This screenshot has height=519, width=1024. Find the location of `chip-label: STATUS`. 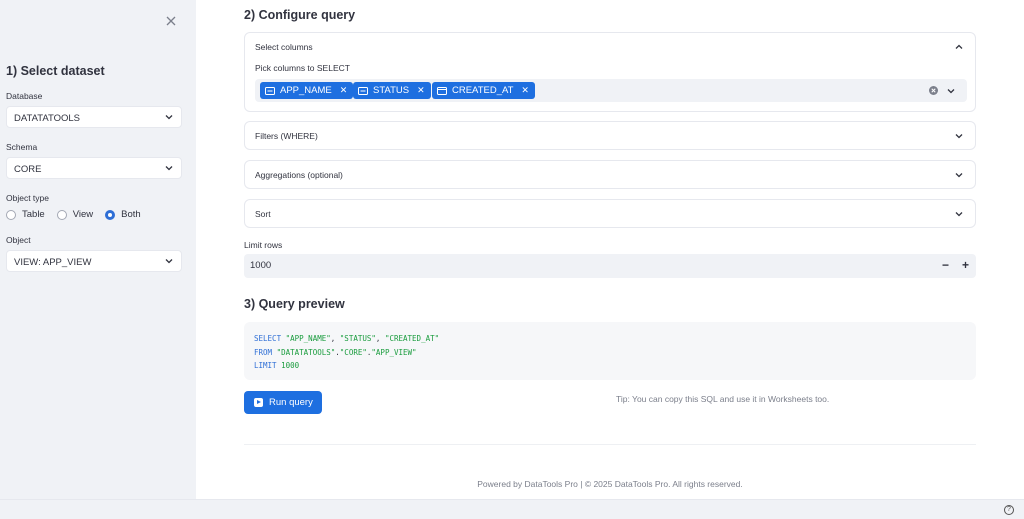

chip-label: STATUS is located at coordinates (391, 90).